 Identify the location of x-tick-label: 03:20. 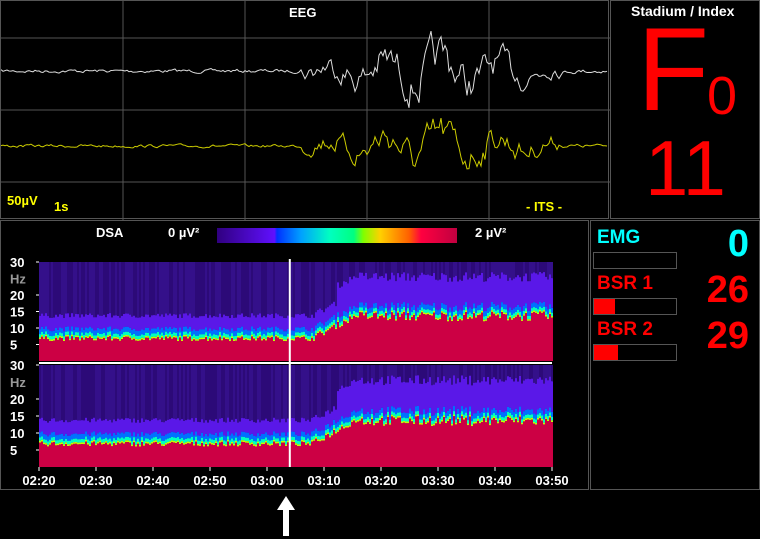
(380, 480).